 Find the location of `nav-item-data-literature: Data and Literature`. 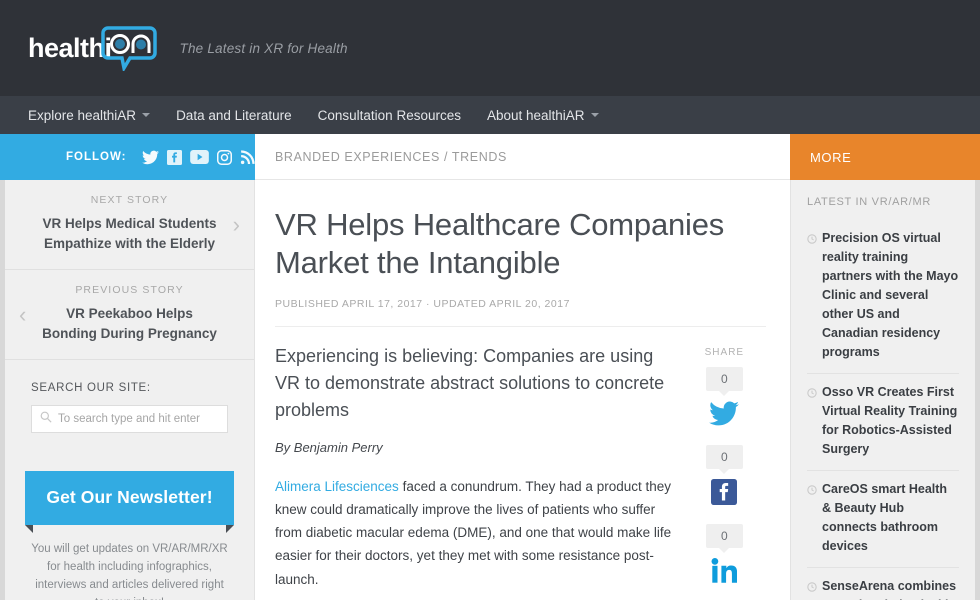

nav-item-data-literature: Data and Literature is located at coordinates (234, 115).